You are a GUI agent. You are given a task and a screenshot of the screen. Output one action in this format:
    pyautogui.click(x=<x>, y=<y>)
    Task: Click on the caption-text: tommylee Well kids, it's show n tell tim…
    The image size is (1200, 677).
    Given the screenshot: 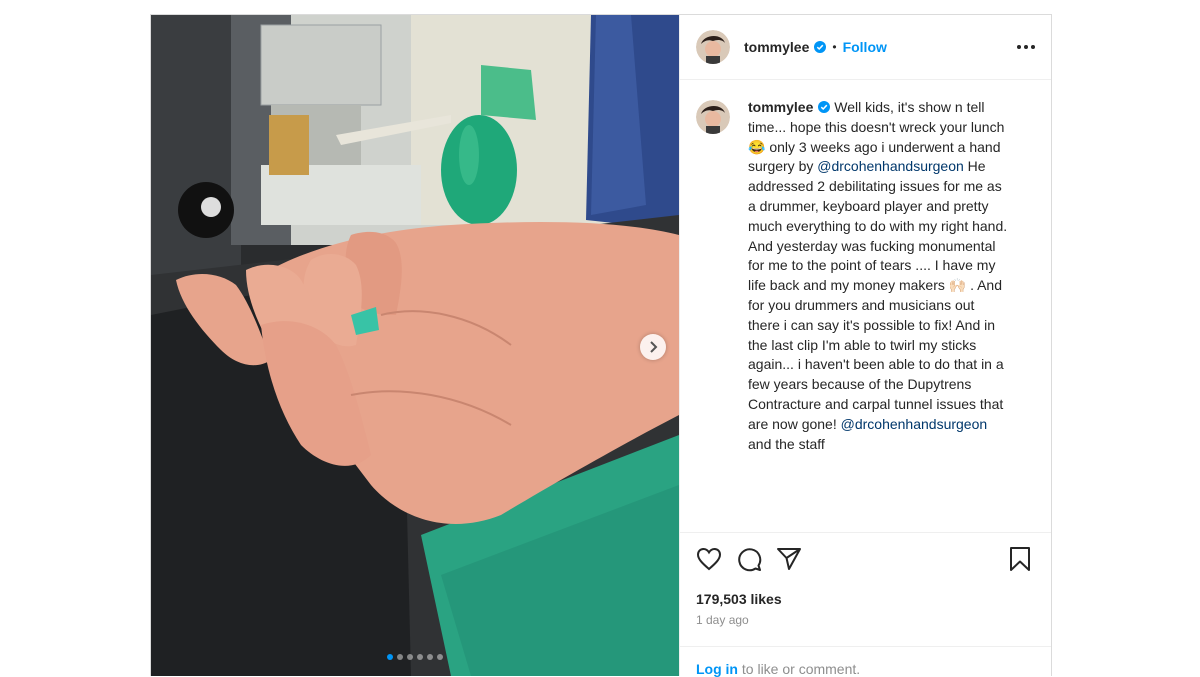 What is the action you would take?
    pyautogui.click(x=879, y=276)
    